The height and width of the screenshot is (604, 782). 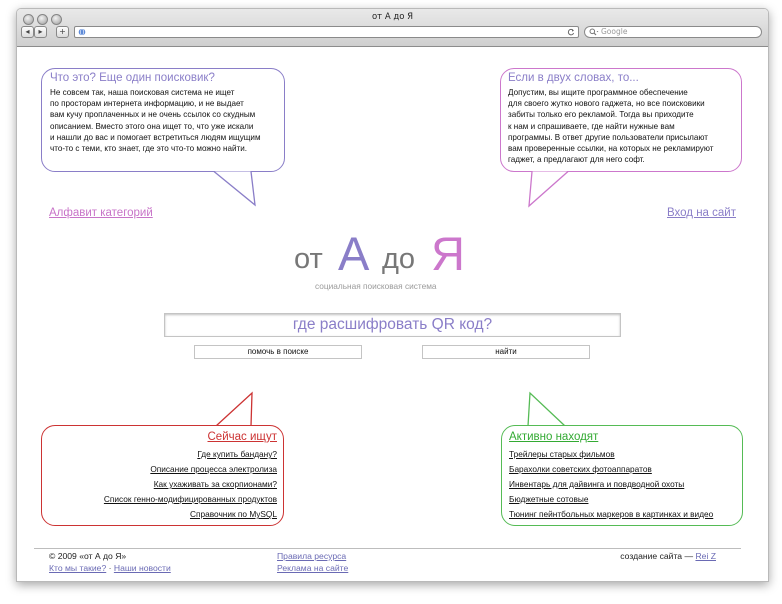 I want to click on ads-link: Реклама на сайте, so click(x=312, y=568).